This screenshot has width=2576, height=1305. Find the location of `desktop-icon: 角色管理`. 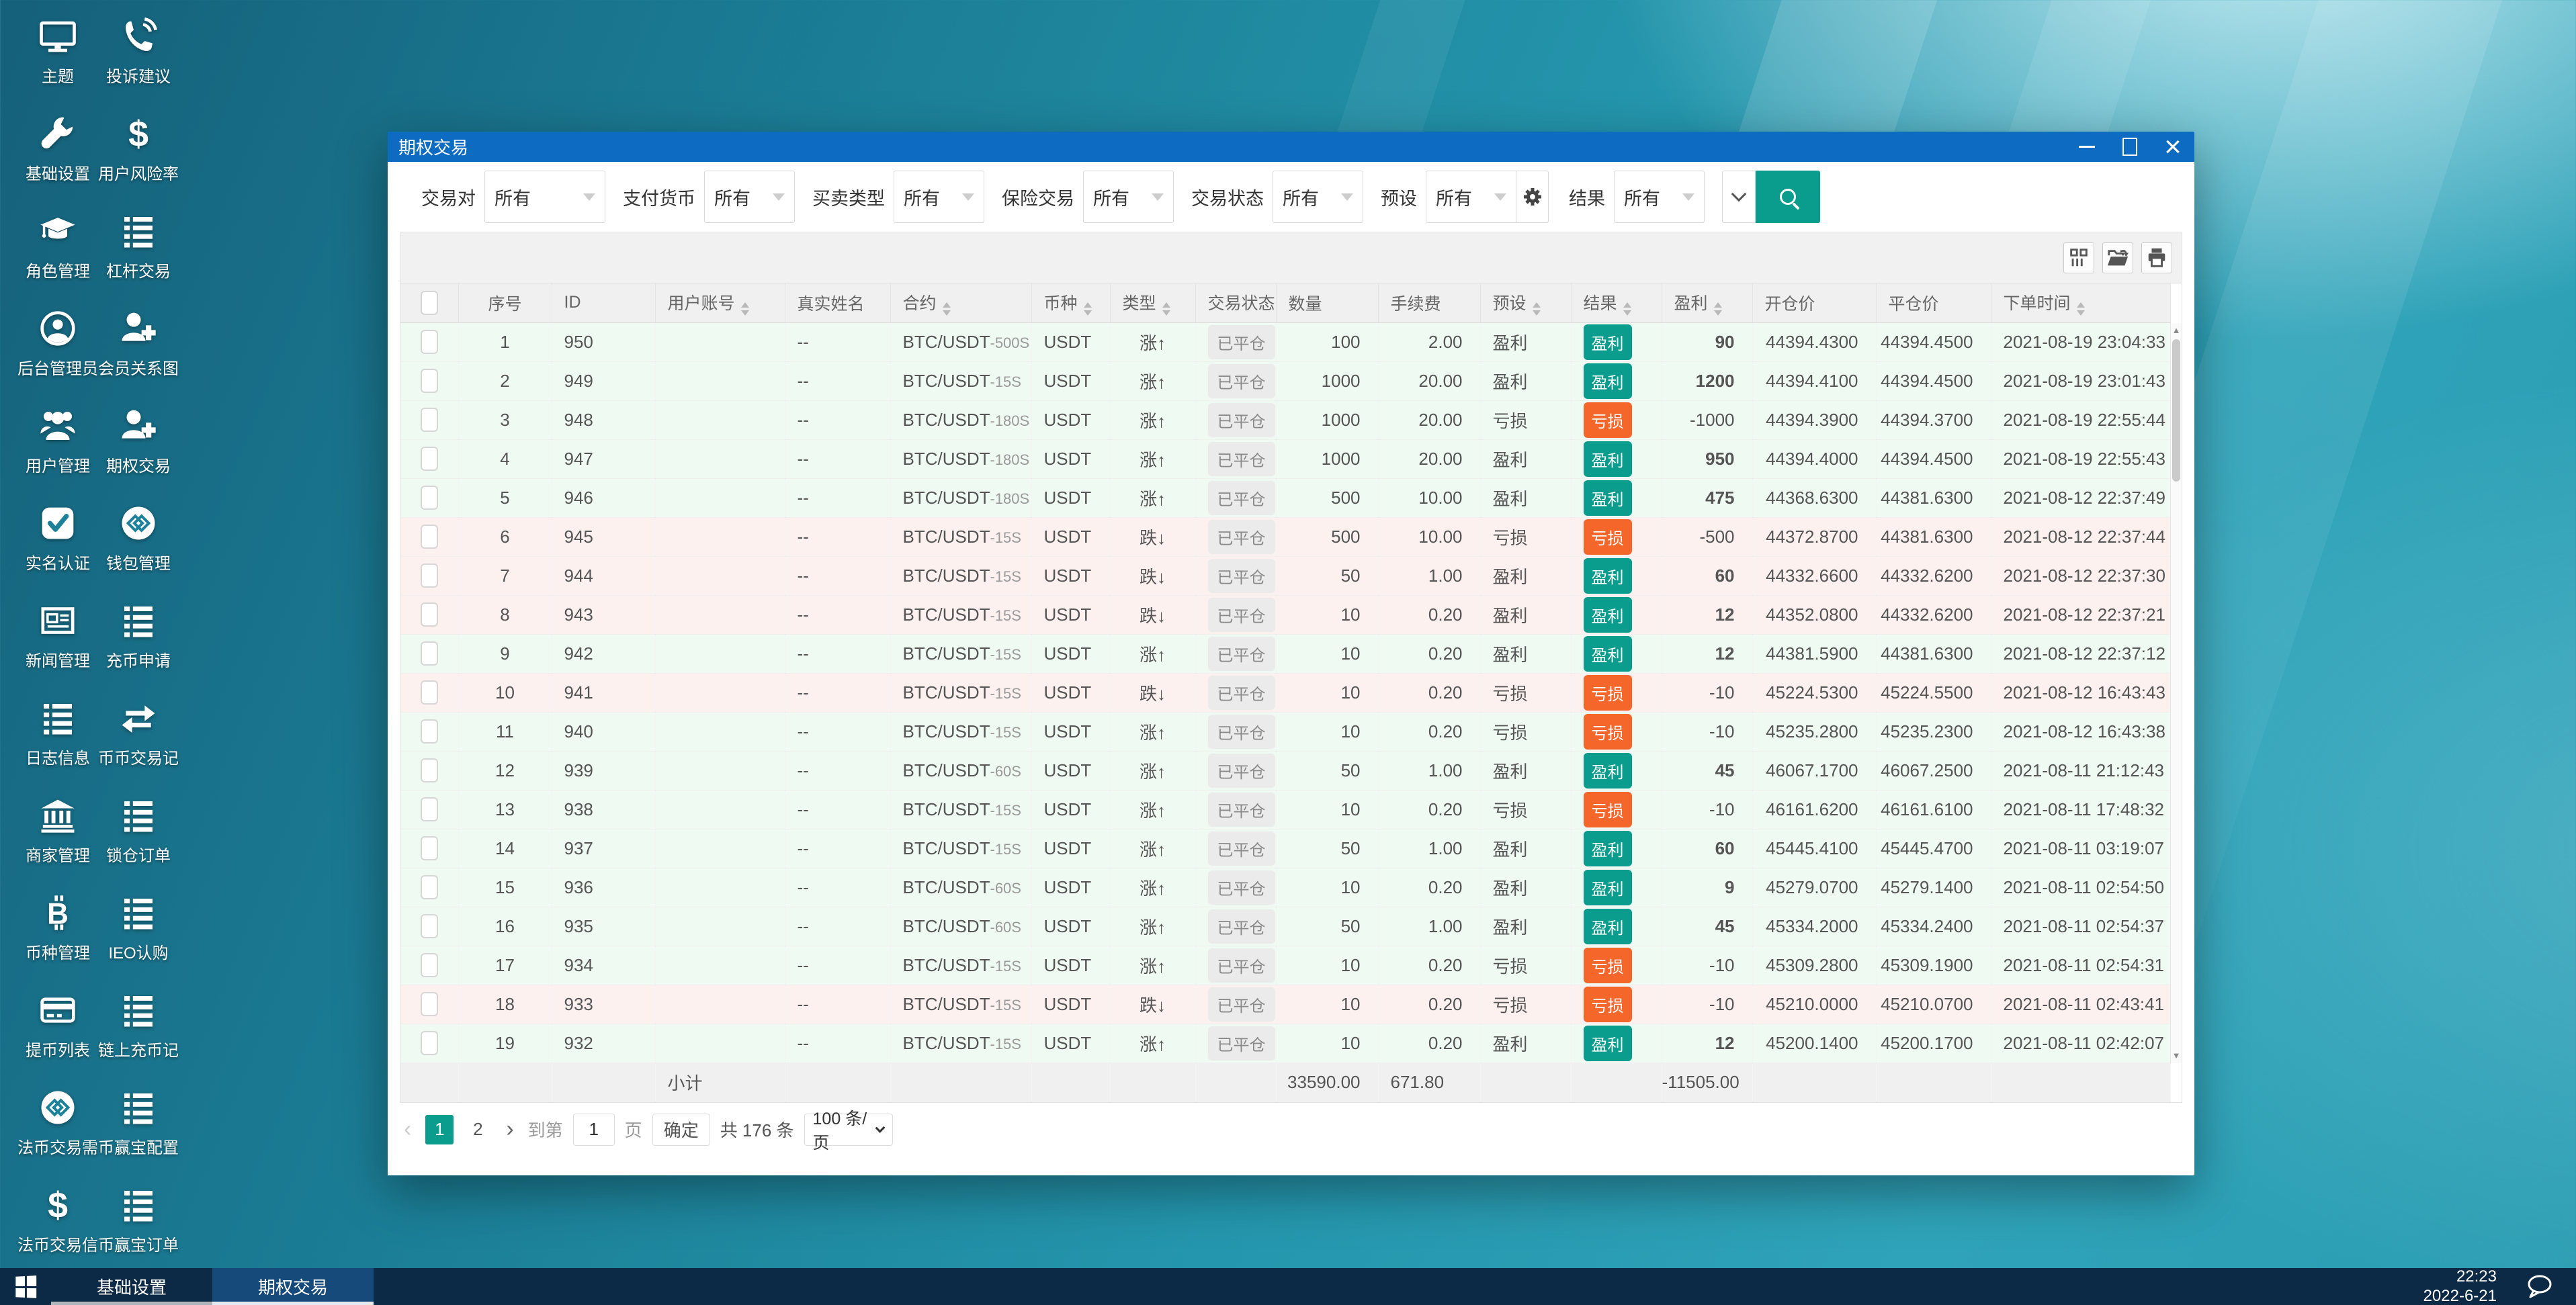

desktop-icon: 角色管理 is located at coordinates (57, 260).